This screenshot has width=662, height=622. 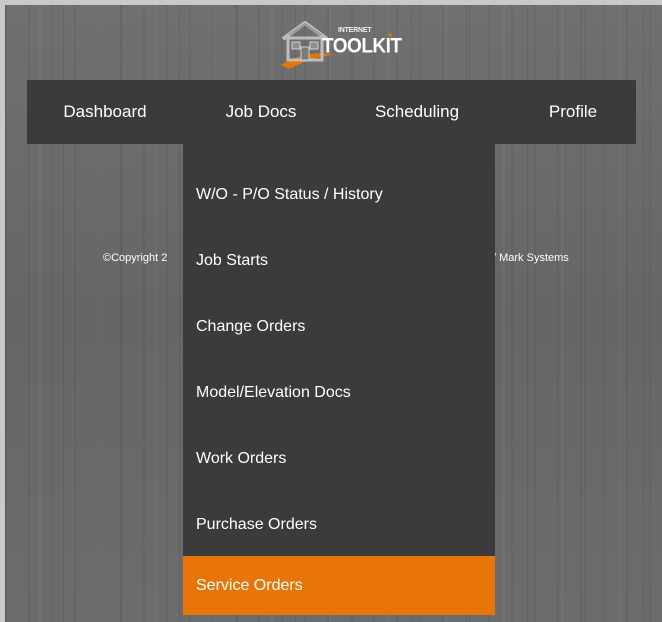 I want to click on menu-item-job-starts: Job Starts, so click(x=339, y=261).